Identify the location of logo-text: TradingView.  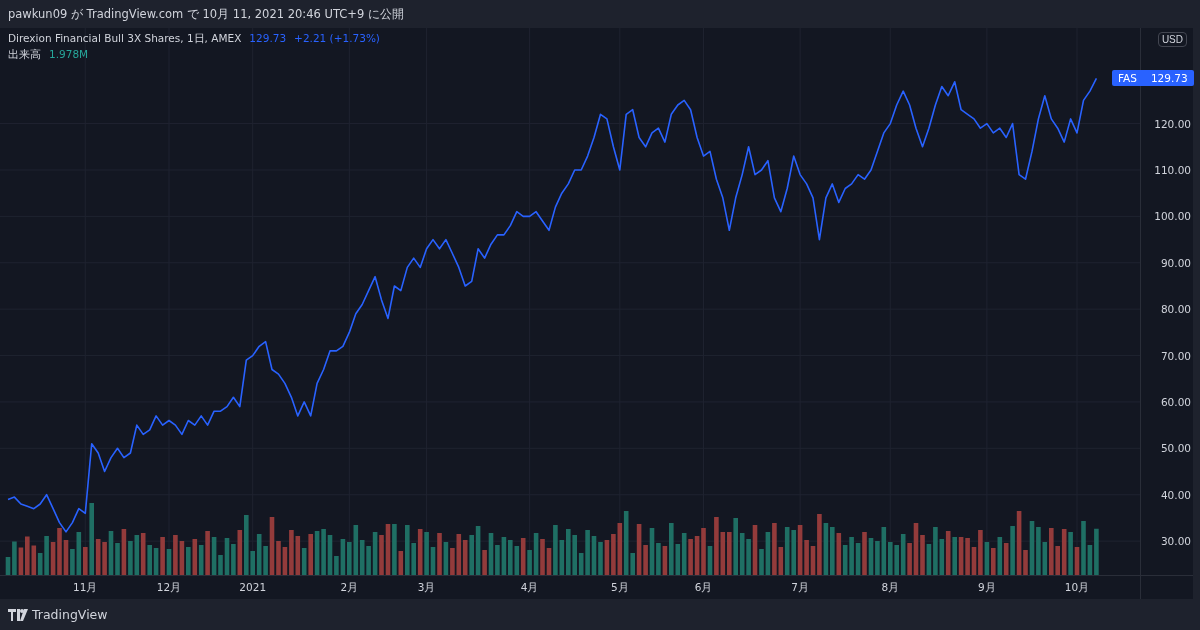
(70, 614).